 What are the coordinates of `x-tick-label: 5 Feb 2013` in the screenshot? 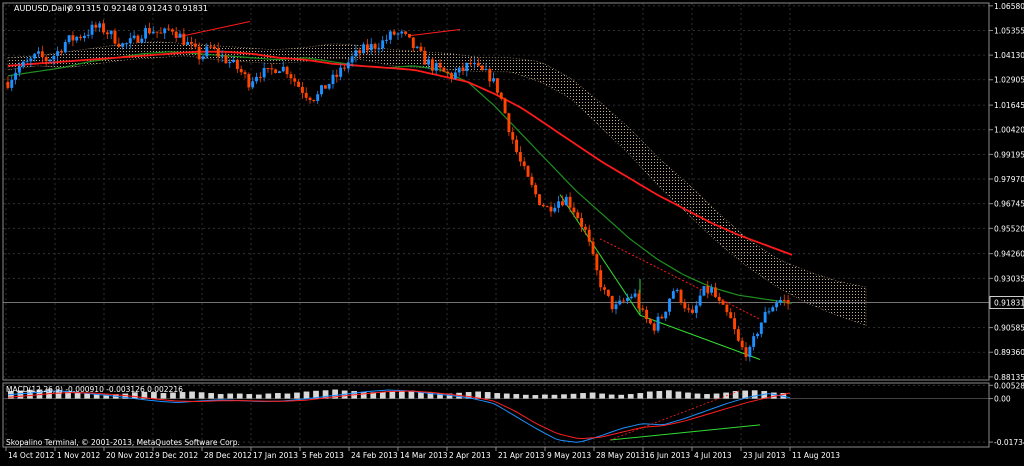 It's located at (323, 455).